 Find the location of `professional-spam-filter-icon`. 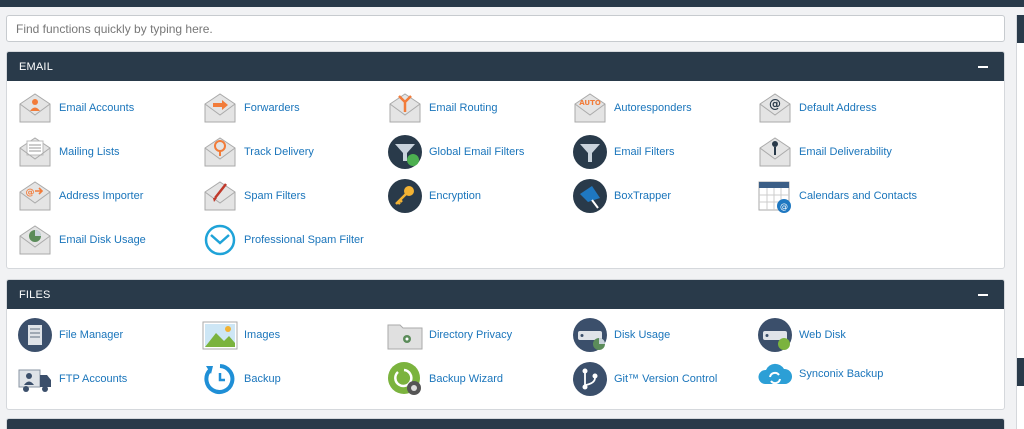

professional-spam-filter-icon is located at coordinates (220, 240).